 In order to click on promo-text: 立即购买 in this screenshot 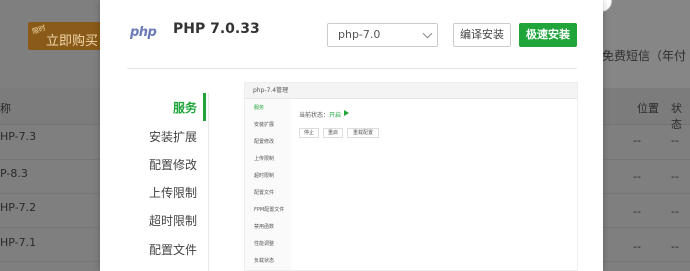, I will do `click(72, 39)`.